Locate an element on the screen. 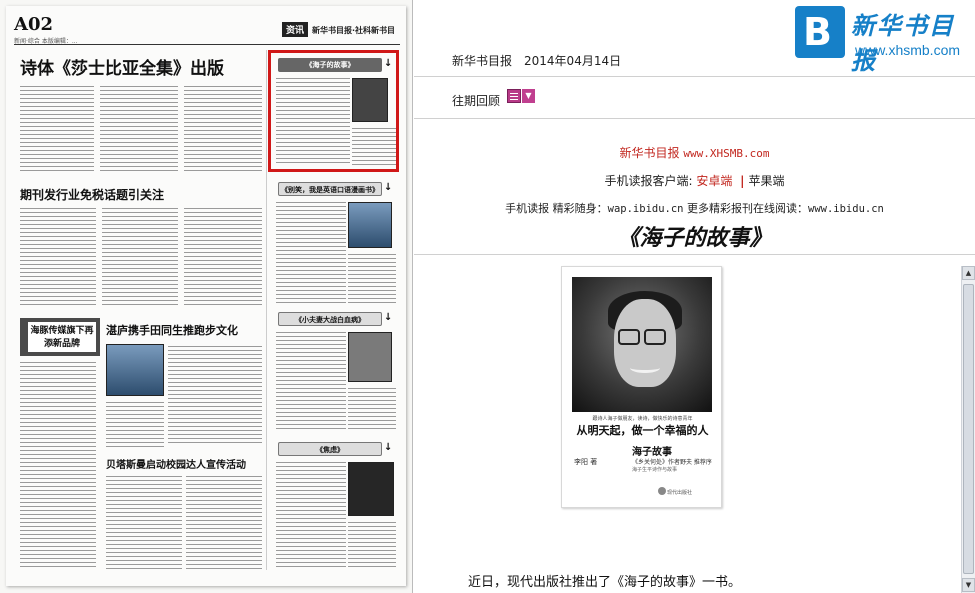  publisher-logo-icon is located at coordinates (662, 491).